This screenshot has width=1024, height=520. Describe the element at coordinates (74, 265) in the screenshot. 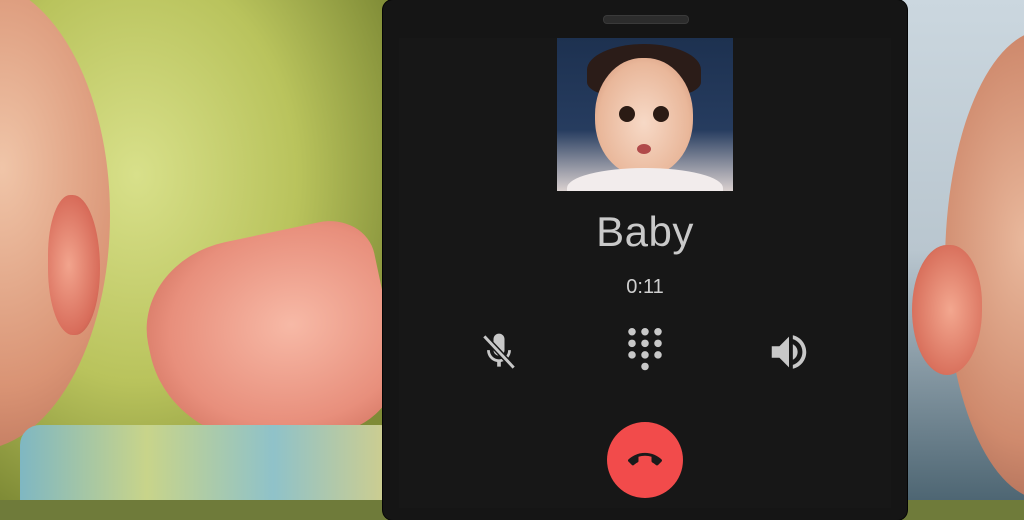

I see `background-ear-left` at that location.